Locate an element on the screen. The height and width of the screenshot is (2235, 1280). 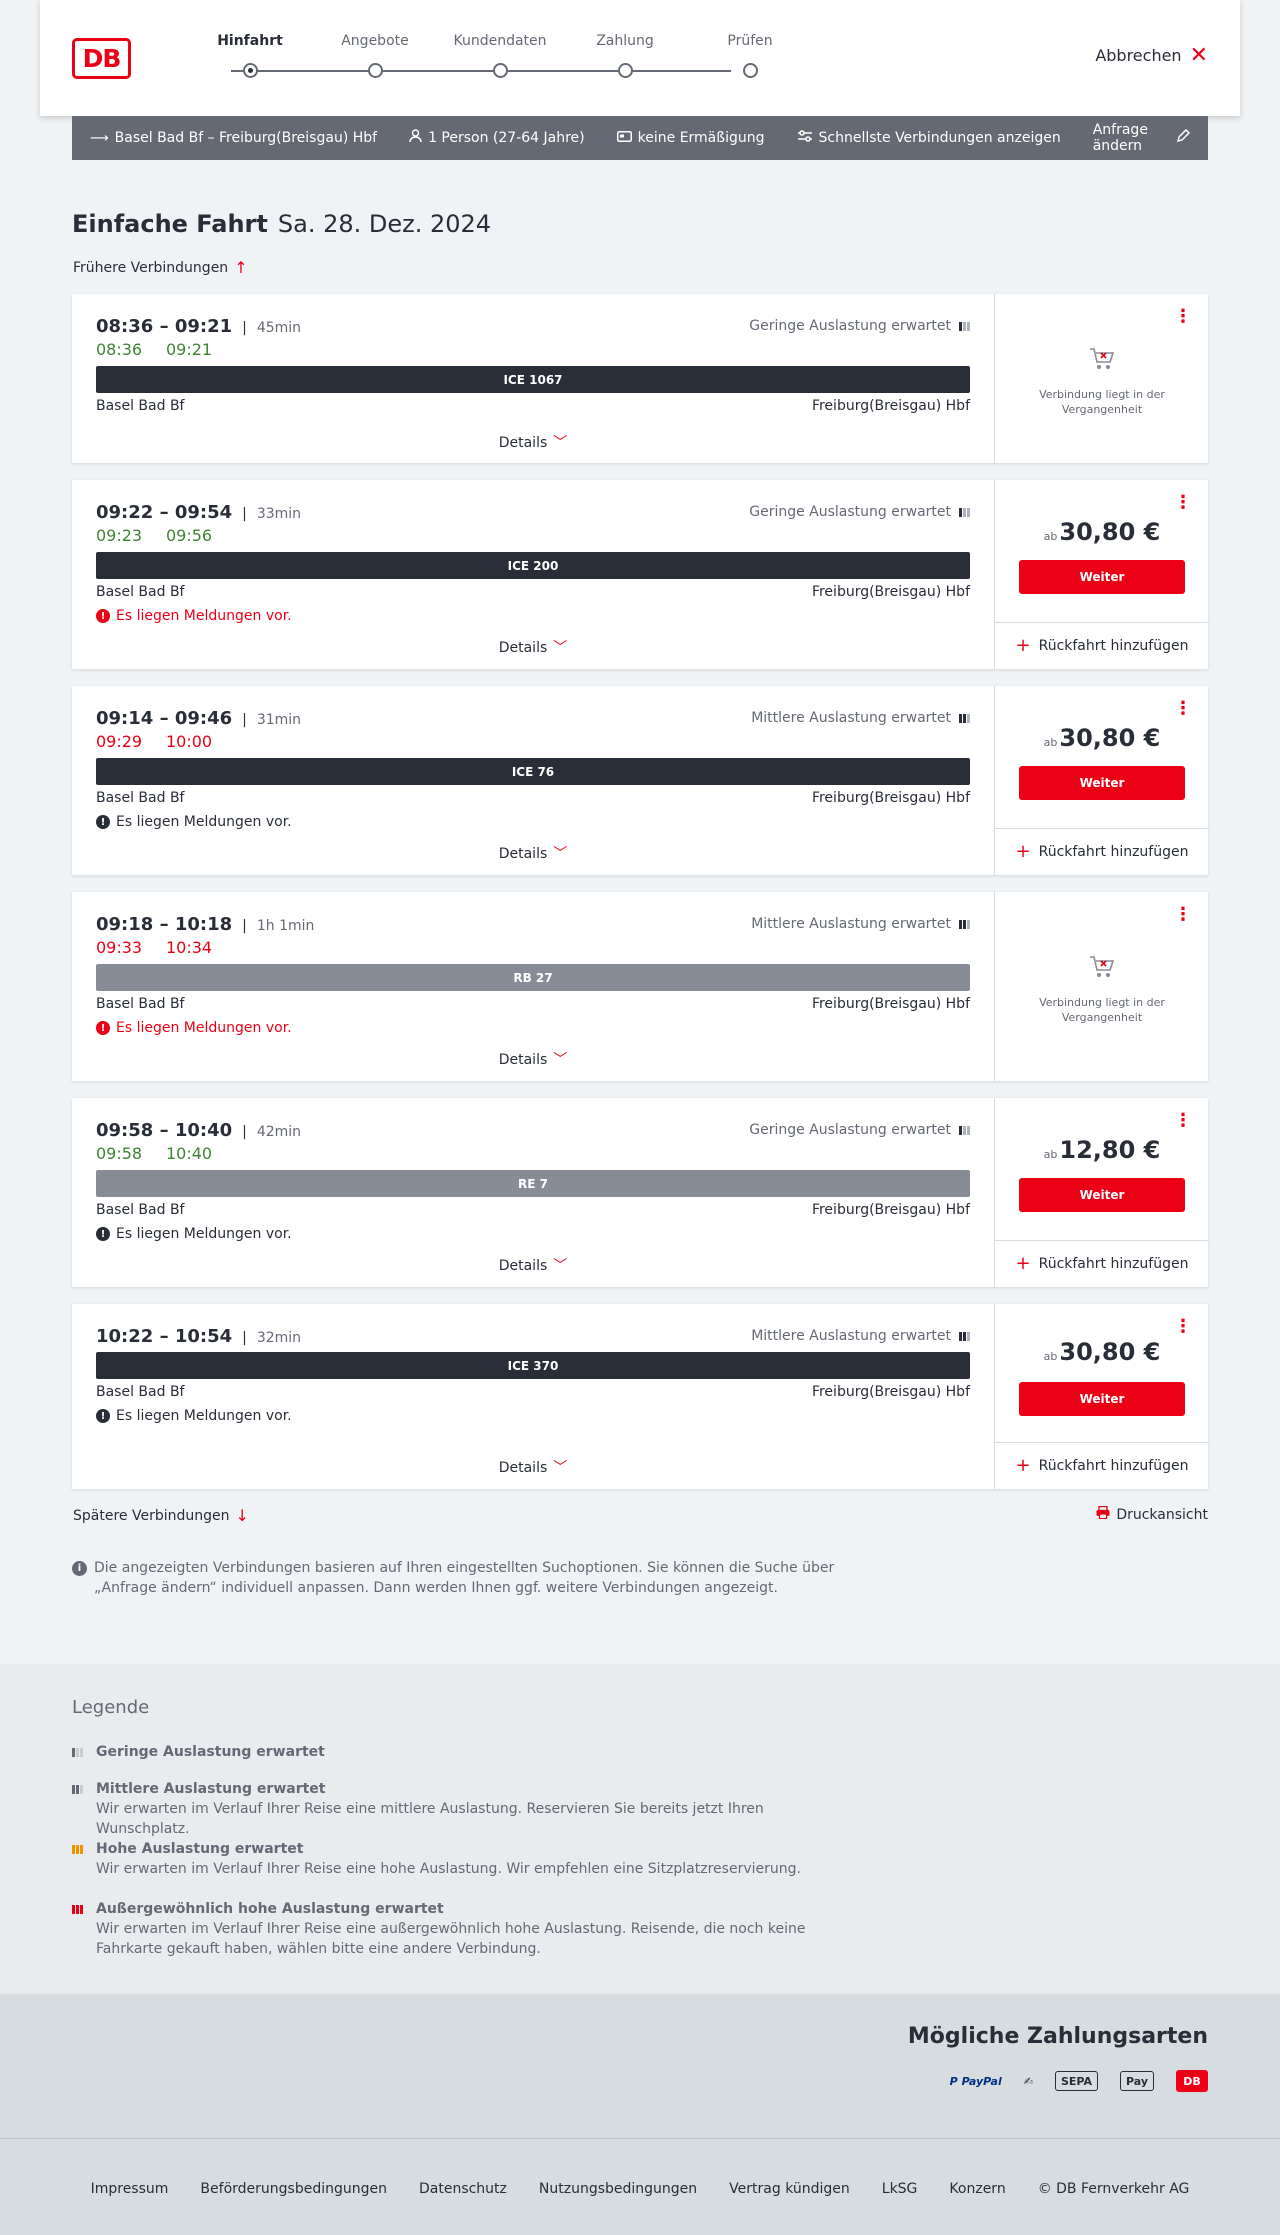
realtime-times: 09:29 10:00 is located at coordinates (166, 741).